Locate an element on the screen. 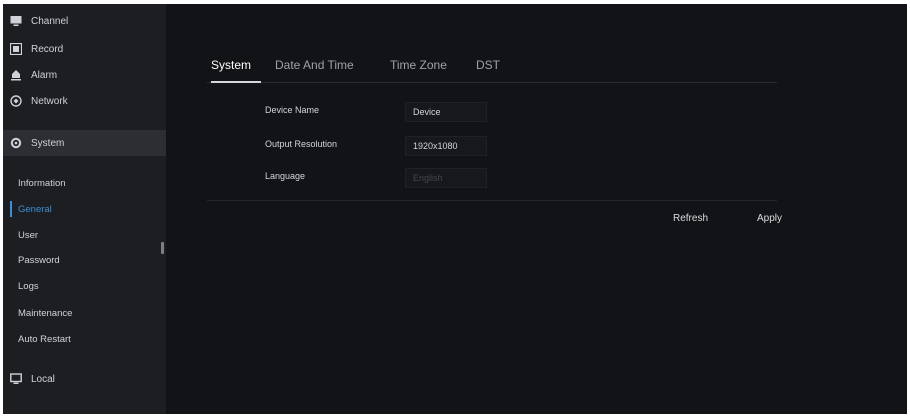  sidebar-subitem-label: Information is located at coordinates (42, 183).